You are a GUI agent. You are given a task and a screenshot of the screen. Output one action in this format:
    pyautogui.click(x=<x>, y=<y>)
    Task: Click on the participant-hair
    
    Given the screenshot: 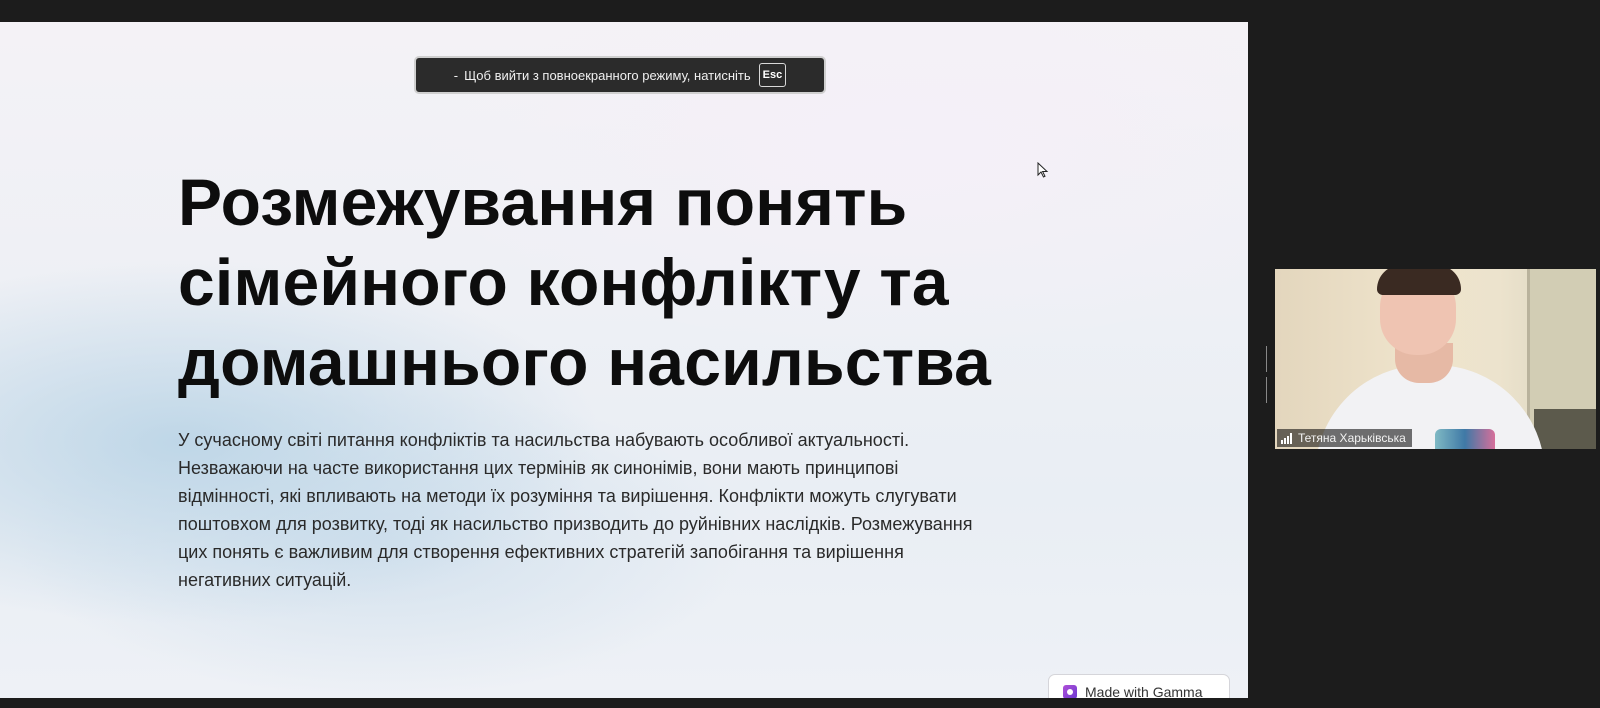 What is the action you would take?
    pyautogui.click(x=1419, y=282)
    